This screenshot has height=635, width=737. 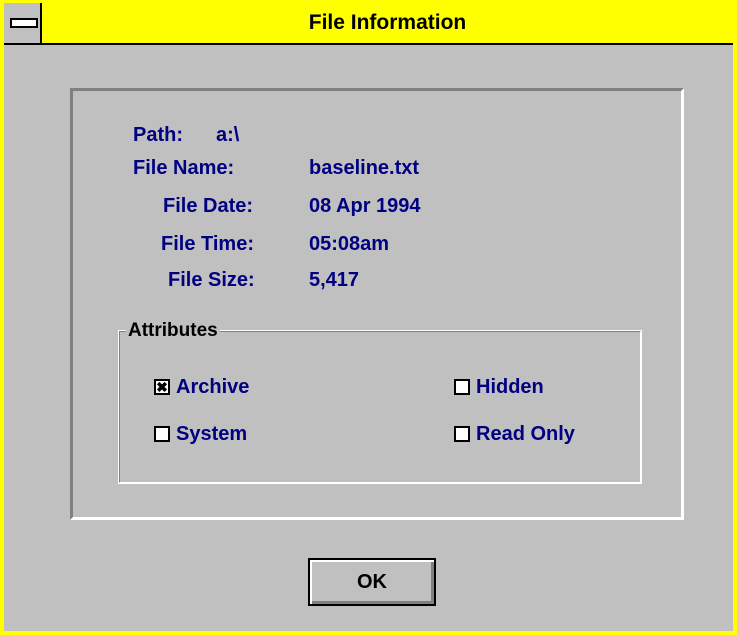 I want to click on archive-label: Archive, so click(x=213, y=387).